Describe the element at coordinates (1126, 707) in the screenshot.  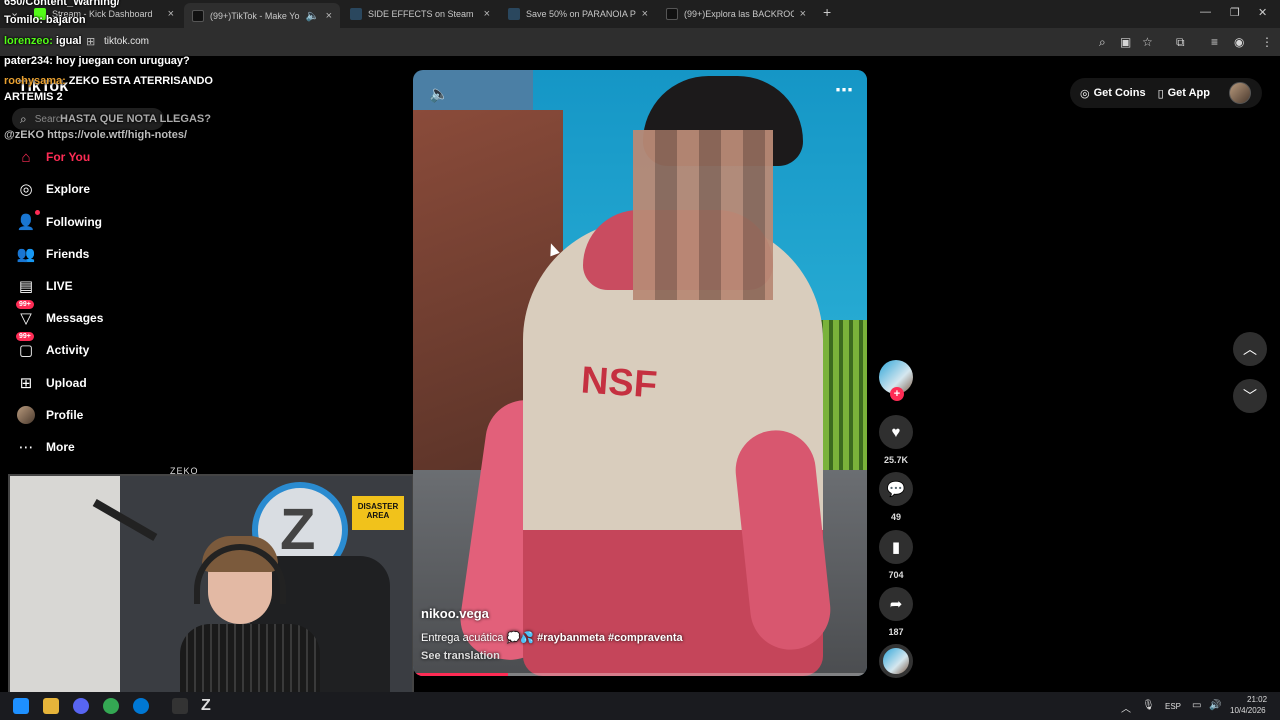
I see `tray-chevron-icon: ︿` at that location.